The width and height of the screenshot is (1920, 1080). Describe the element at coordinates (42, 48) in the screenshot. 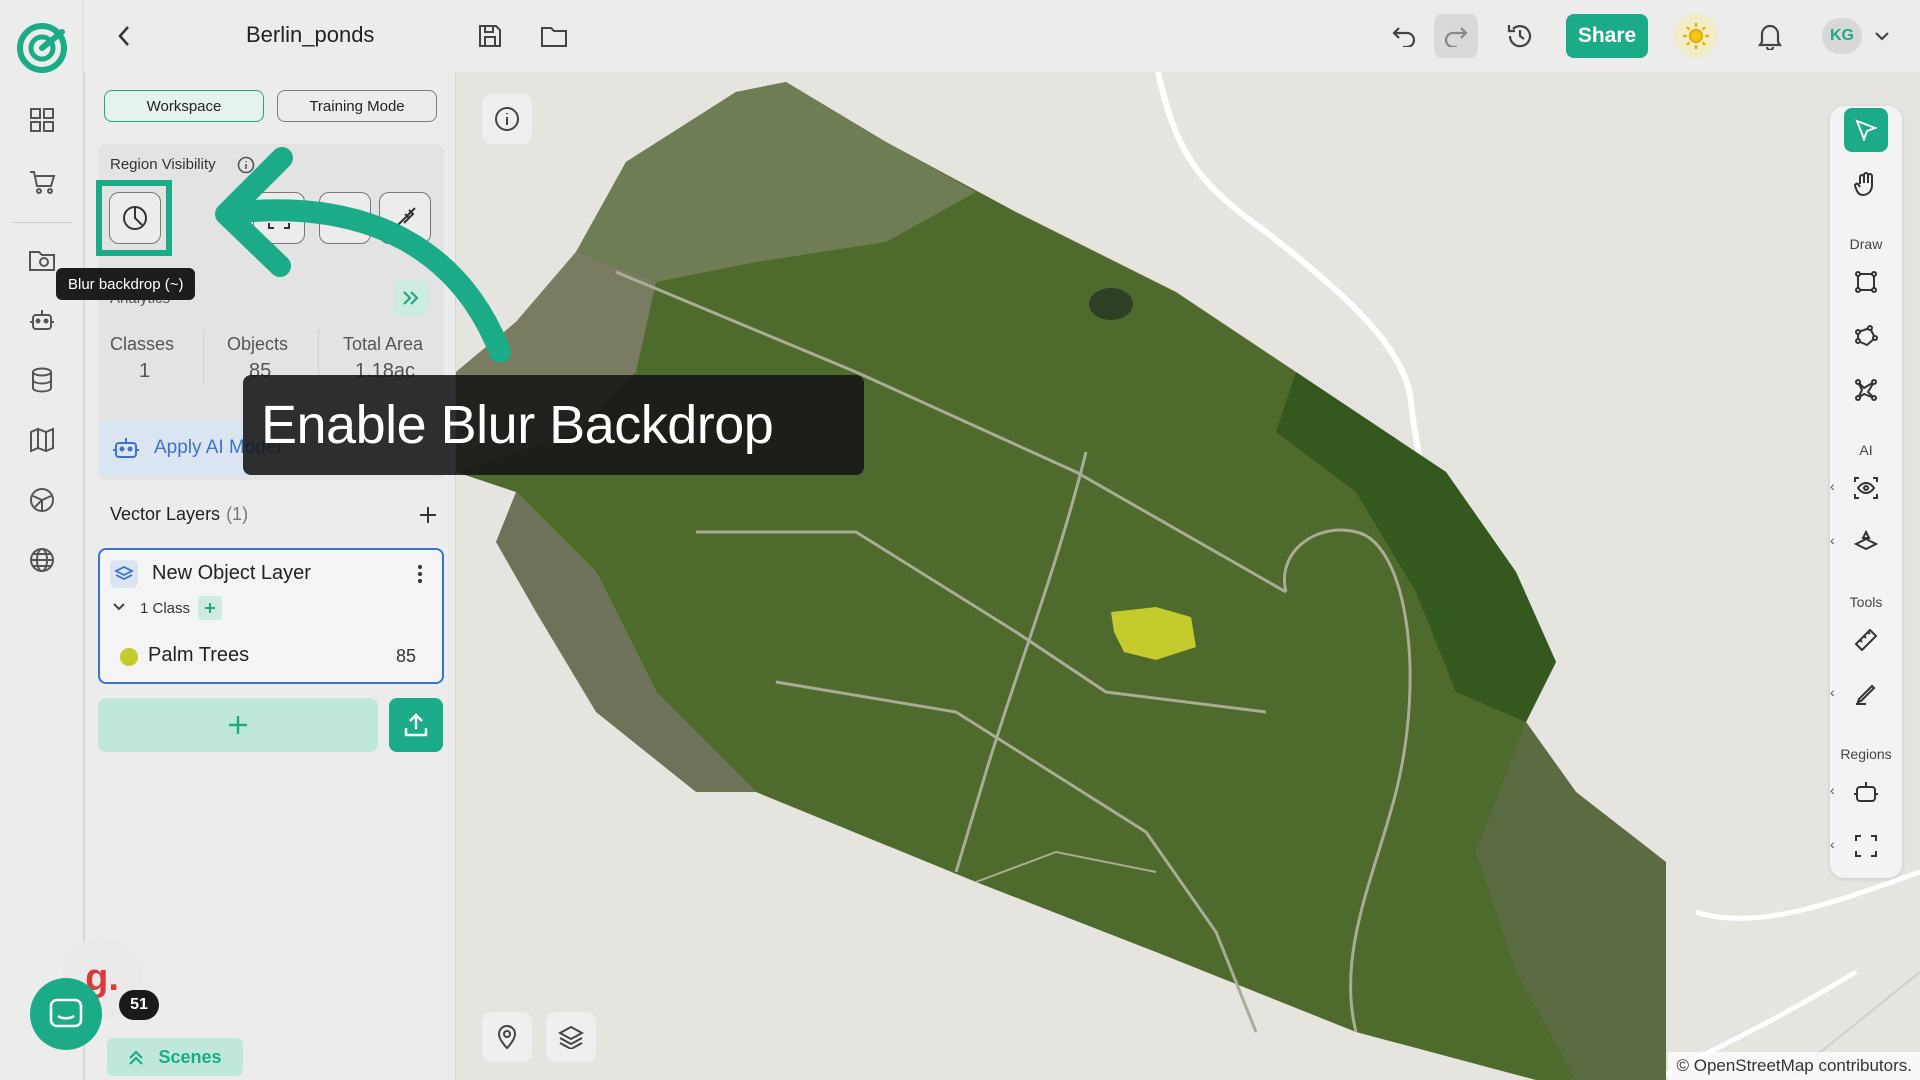

I see `app-logo` at that location.